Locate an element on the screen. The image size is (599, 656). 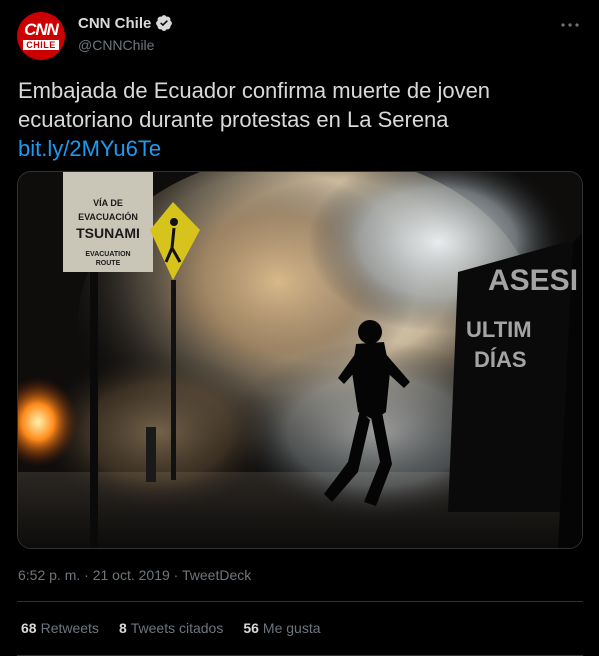
retweets-stat: 68 Retweets is located at coordinates (60, 628).